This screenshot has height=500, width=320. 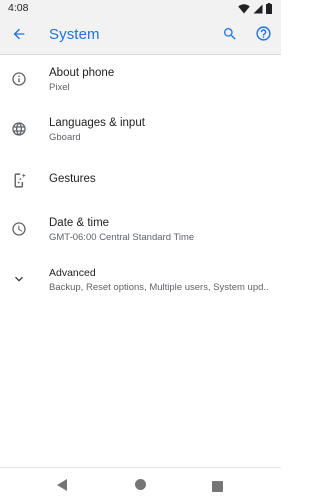 I want to click on gestures-icon, so click(x=19, y=180).